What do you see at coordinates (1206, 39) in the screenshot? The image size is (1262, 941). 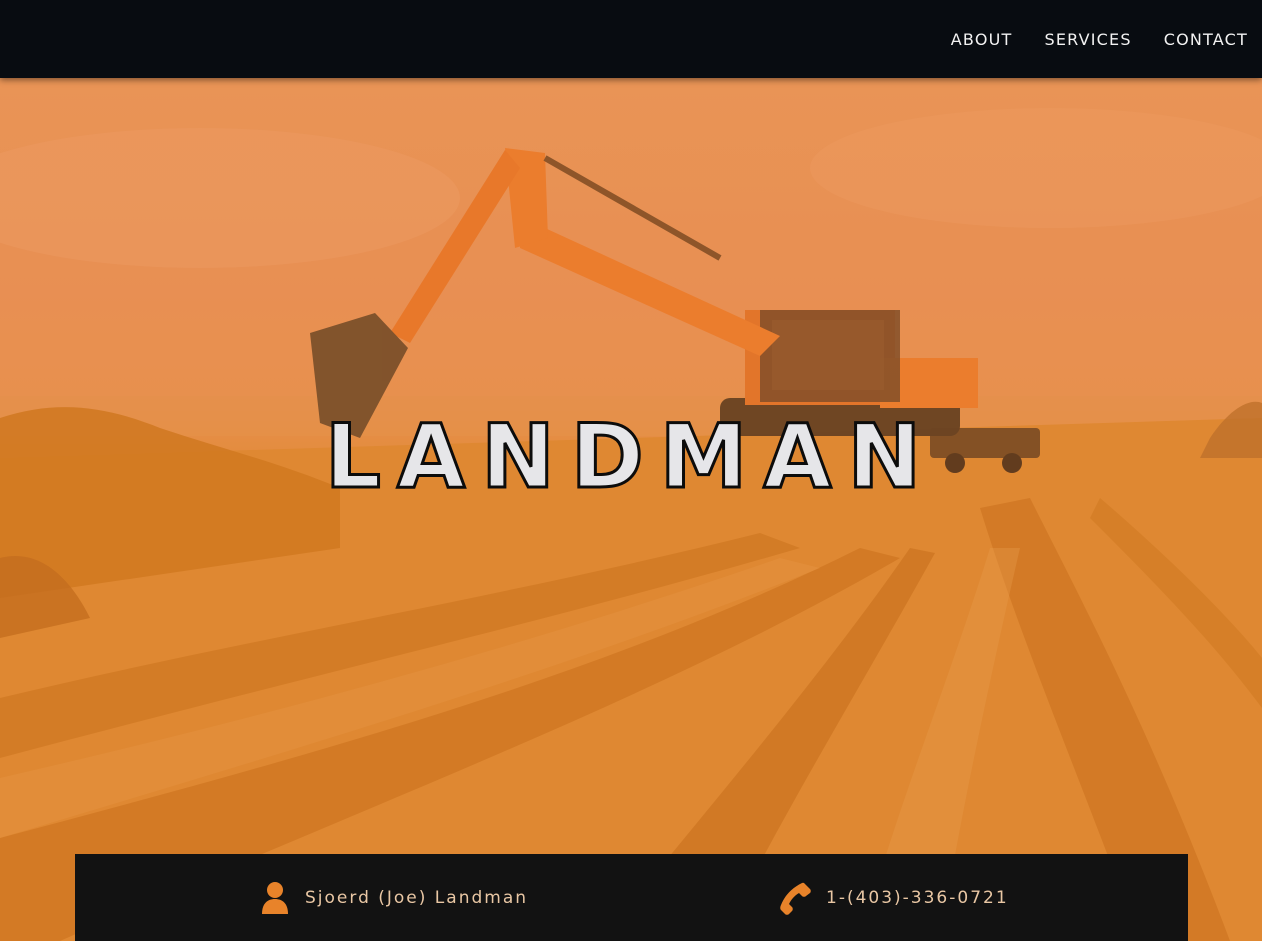 I see `nav-link-contact: CONTACT` at bounding box center [1206, 39].